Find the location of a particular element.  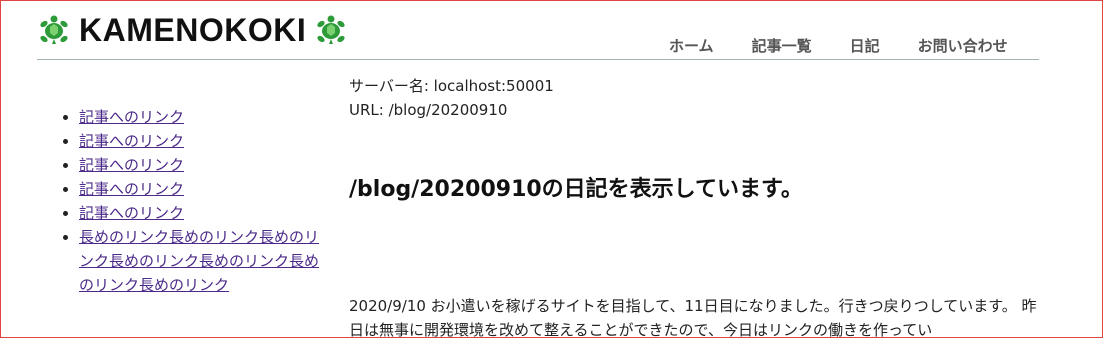

page-title: /blog/20200910の日記を表示しています。 is located at coordinates (576, 189).